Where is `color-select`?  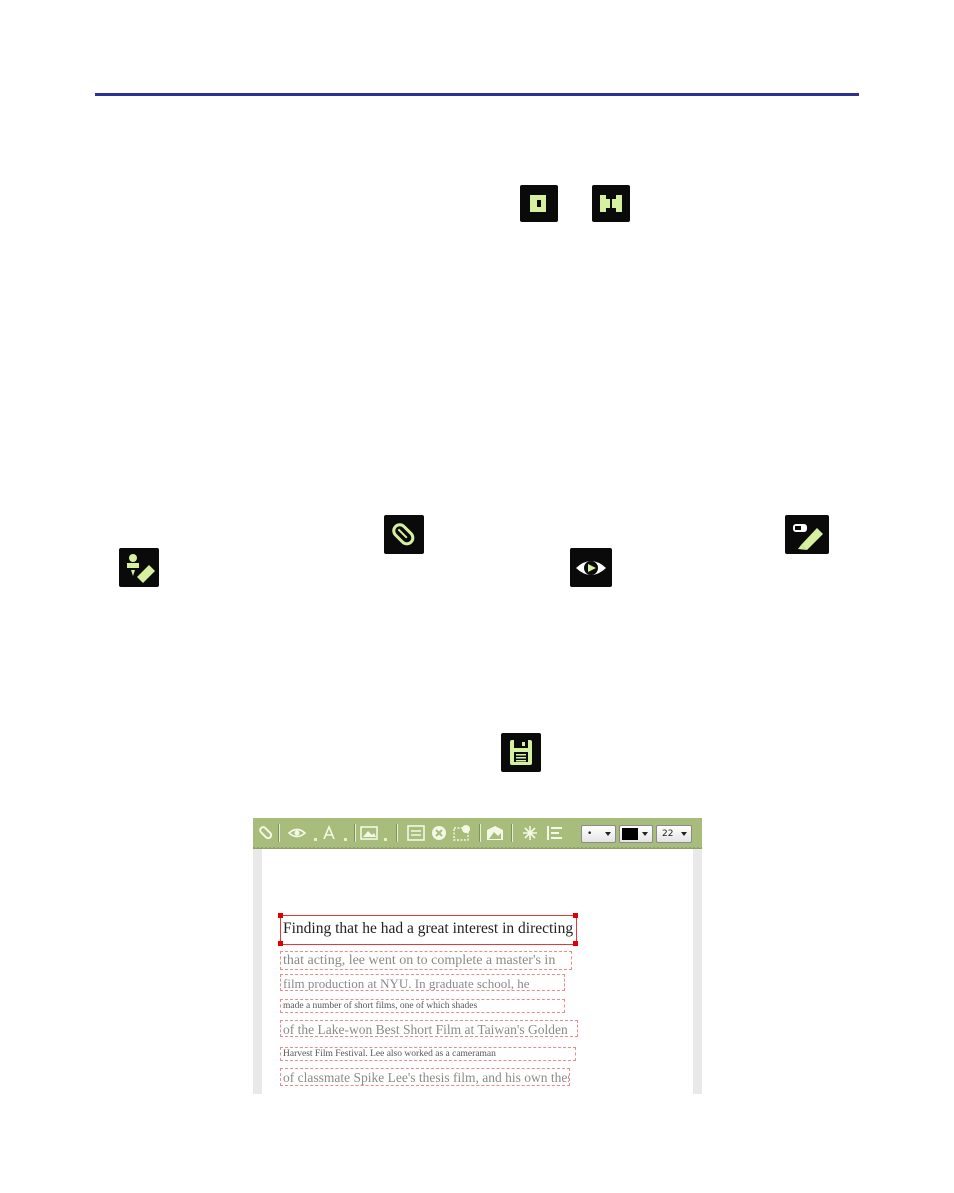 color-select is located at coordinates (636, 834).